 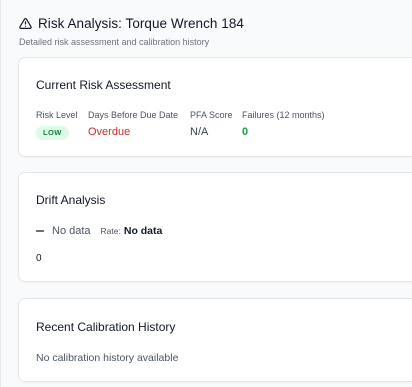 What do you see at coordinates (57, 115) in the screenshot?
I see `metric-label: Risk Level` at bounding box center [57, 115].